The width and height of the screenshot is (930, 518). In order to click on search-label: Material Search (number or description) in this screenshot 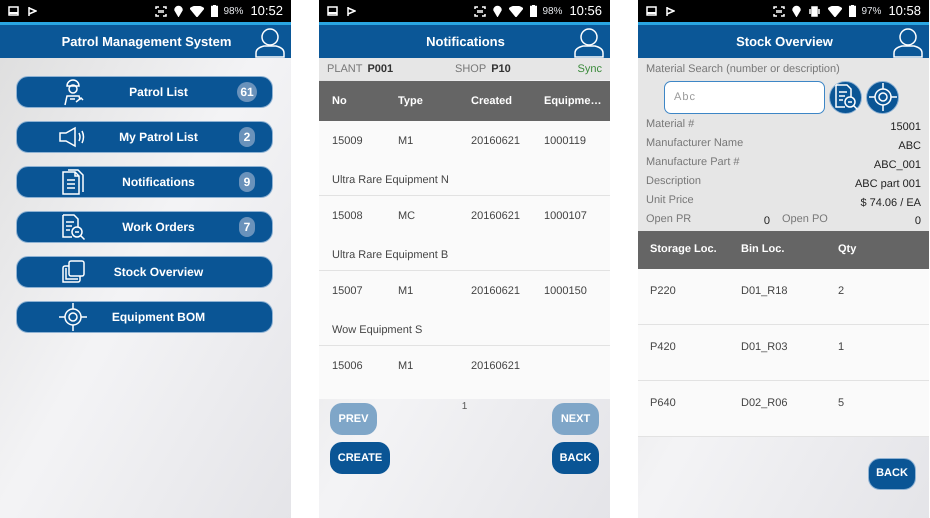, I will do `click(743, 69)`.